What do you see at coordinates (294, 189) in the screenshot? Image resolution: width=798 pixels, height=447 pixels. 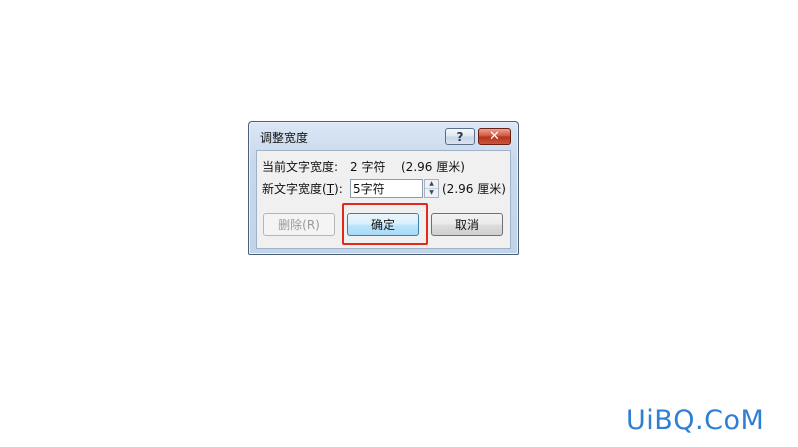 I see `new-width-label-prefix: 新文字宽度(` at bounding box center [294, 189].